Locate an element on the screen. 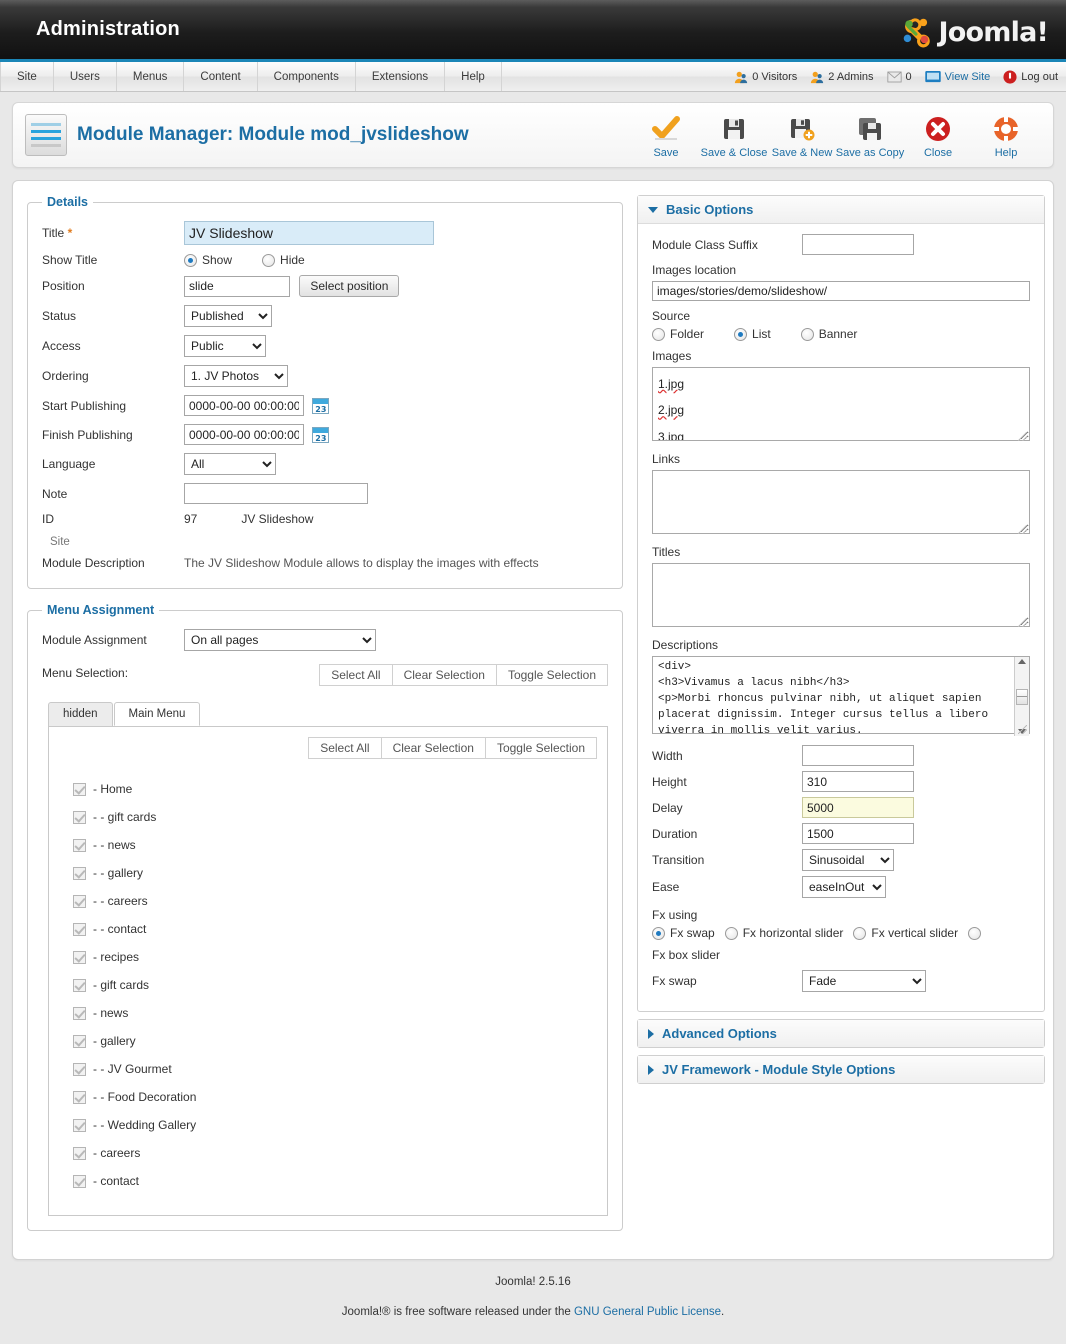  list-item: - - gift cards is located at coordinates (335, 817).